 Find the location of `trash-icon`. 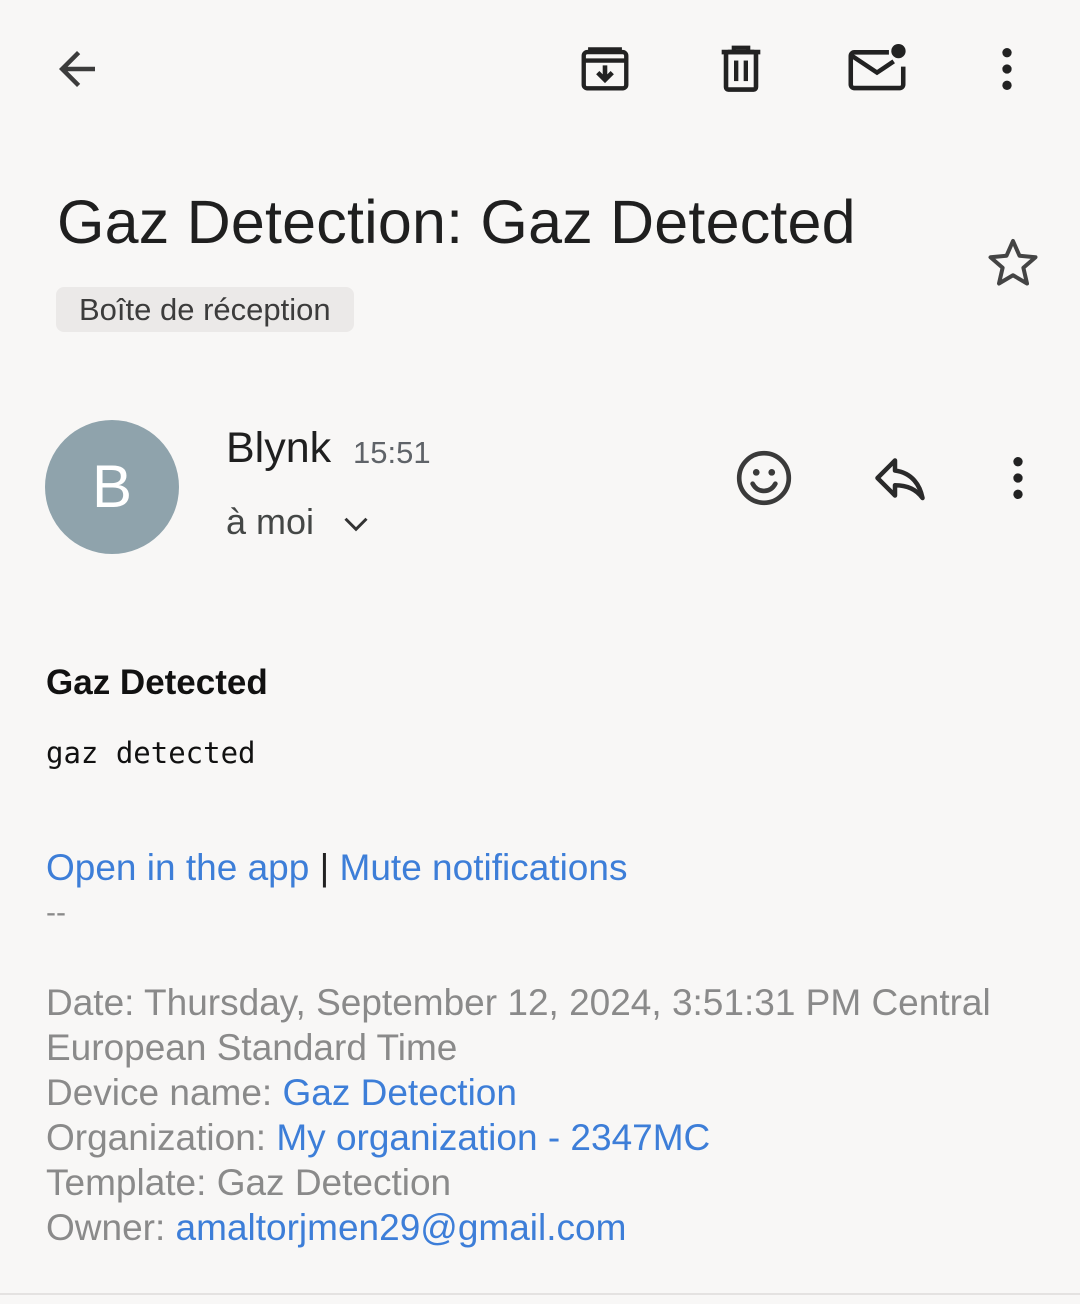

trash-icon is located at coordinates (741, 68).